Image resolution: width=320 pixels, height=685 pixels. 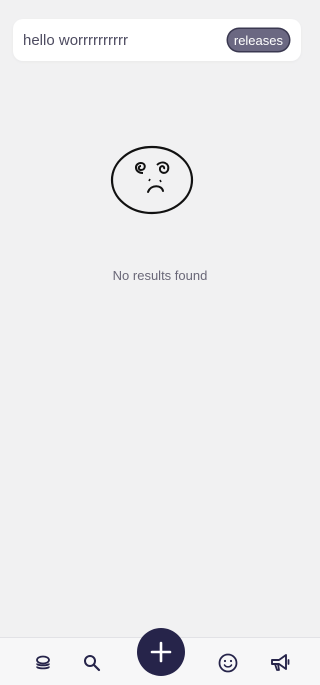 What do you see at coordinates (152, 180) in the screenshot?
I see `confused-face-icon` at bounding box center [152, 180].